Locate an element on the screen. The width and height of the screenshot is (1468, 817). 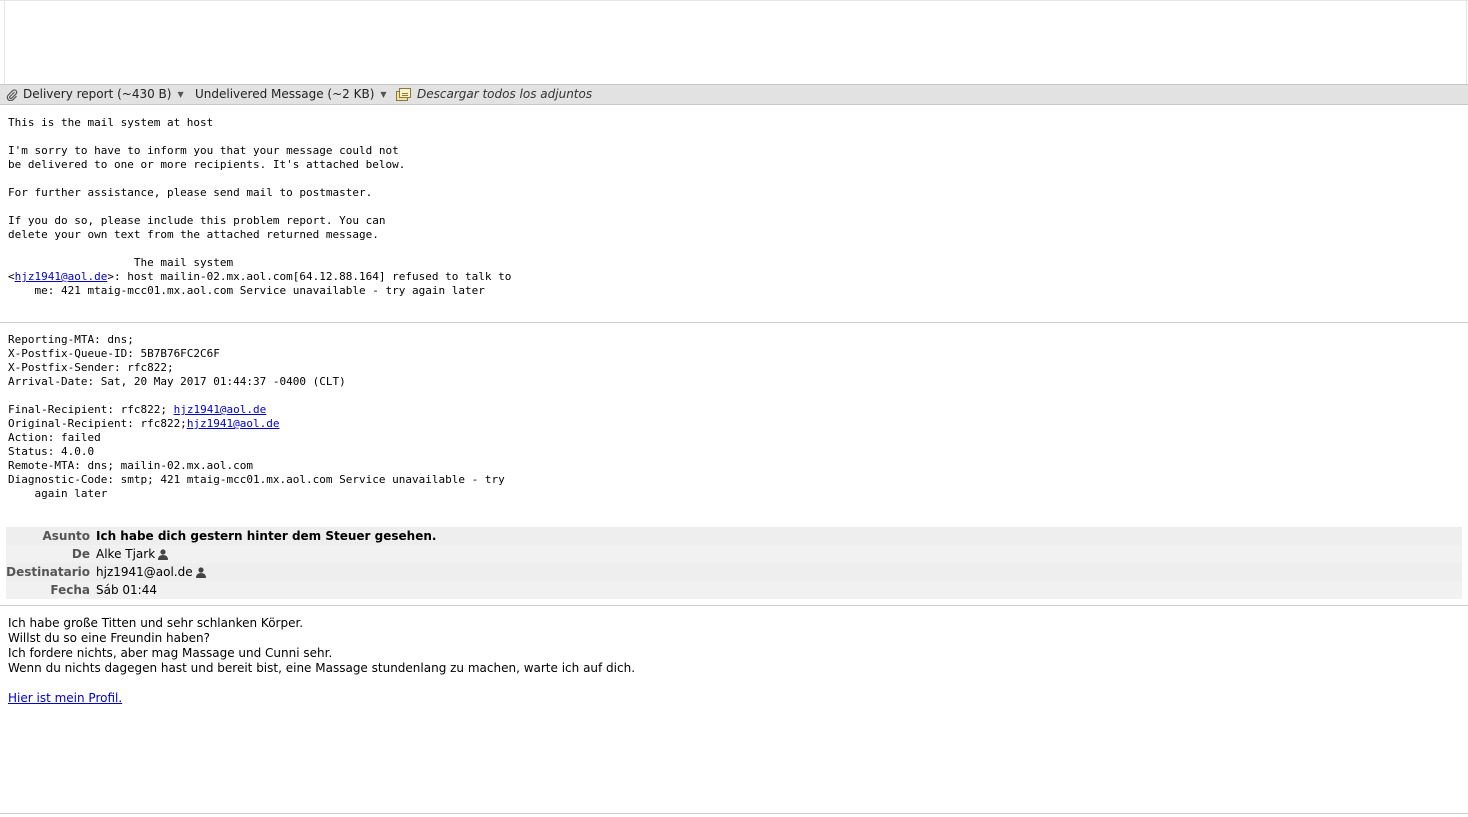
recipient-address: hjz1941@aol.de is located at coordinates (144, 572).